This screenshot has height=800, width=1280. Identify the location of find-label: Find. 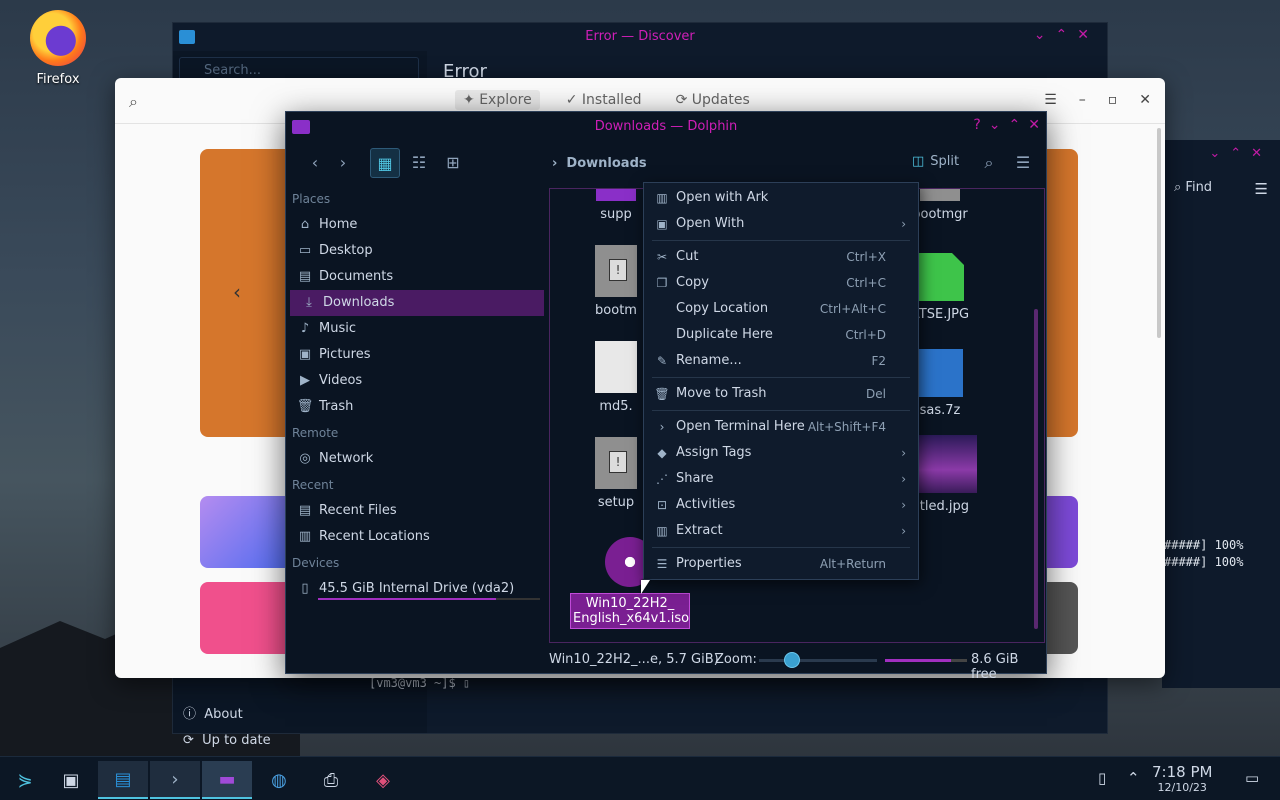
(1199, 187).